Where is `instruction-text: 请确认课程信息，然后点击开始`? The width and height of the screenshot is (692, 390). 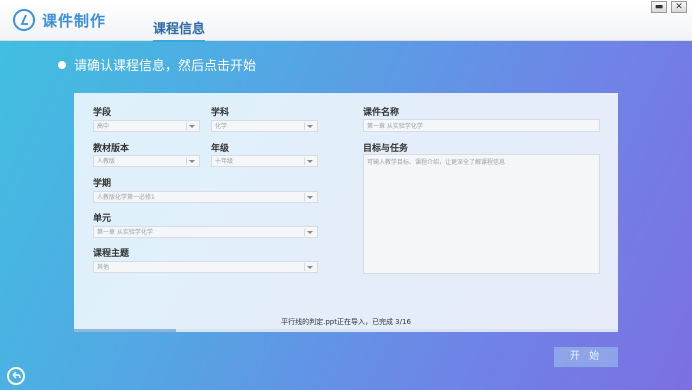 instruction-text: 请确认课程信息，然后点击开始 is located at coordinates (165, 66).